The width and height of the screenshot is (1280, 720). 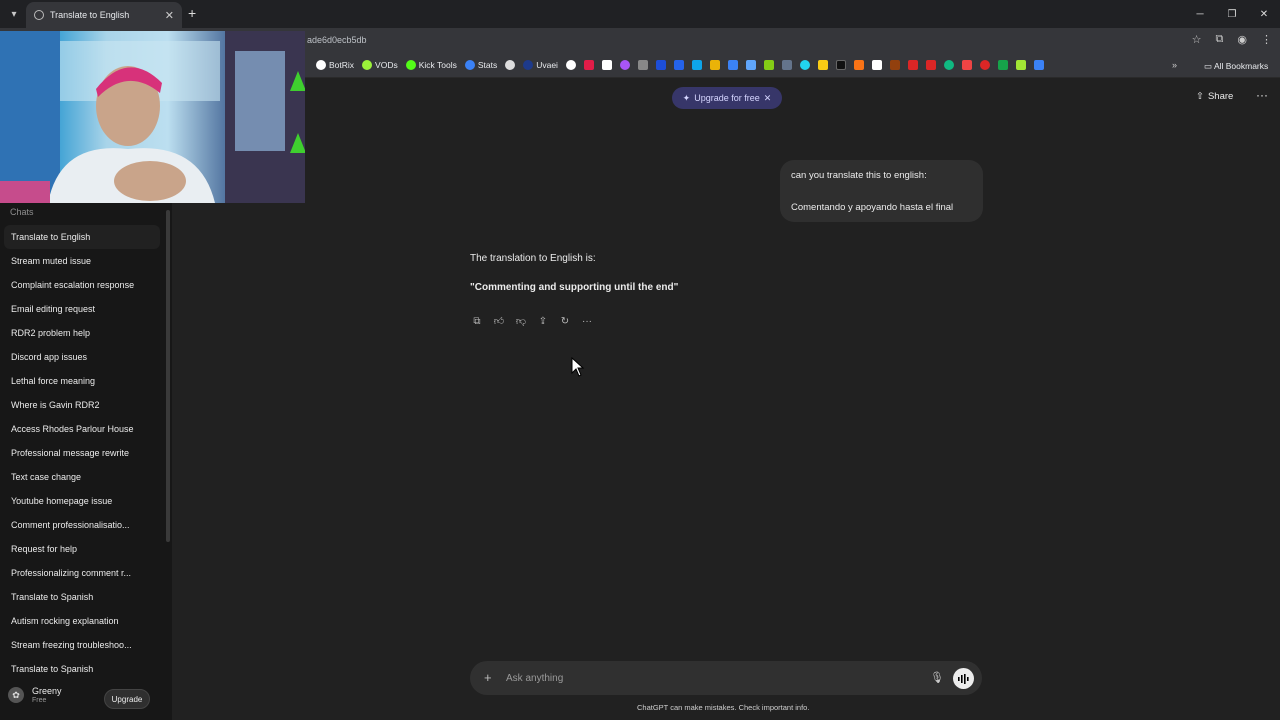 What do you see at coordinates (642, 65) in the screenshot?
I see `link-icon` at bounding box center [642, 65].